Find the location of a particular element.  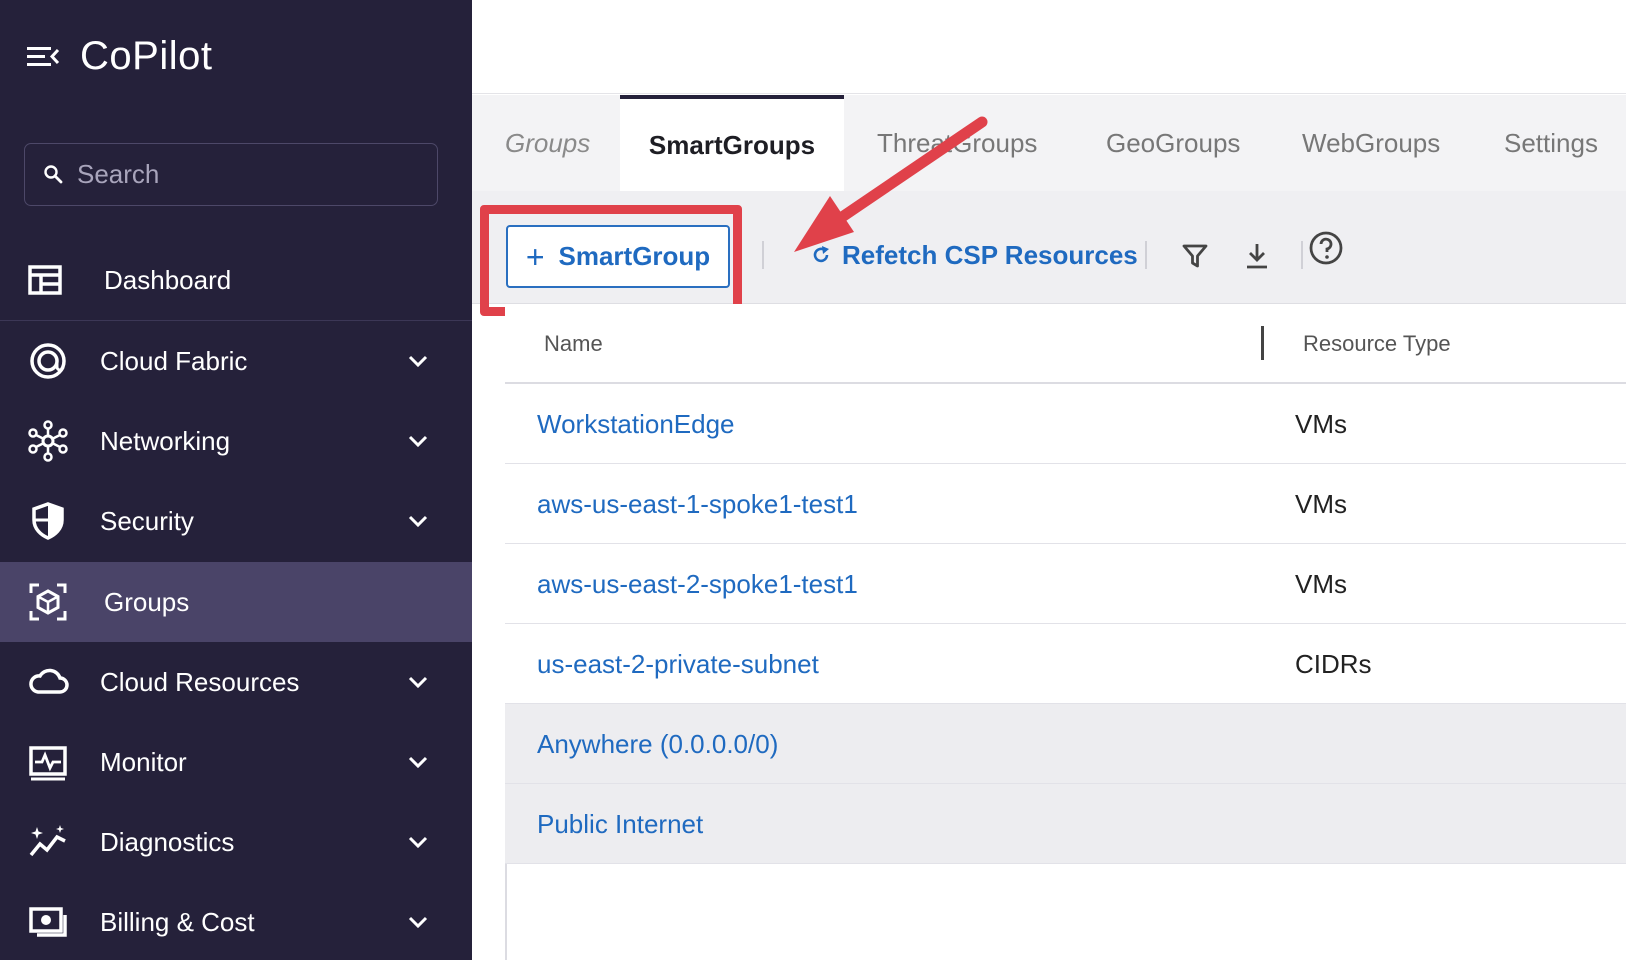

refetch-csp-resources-button: Refetch CSP Resources is located at coordinates (974, 255).